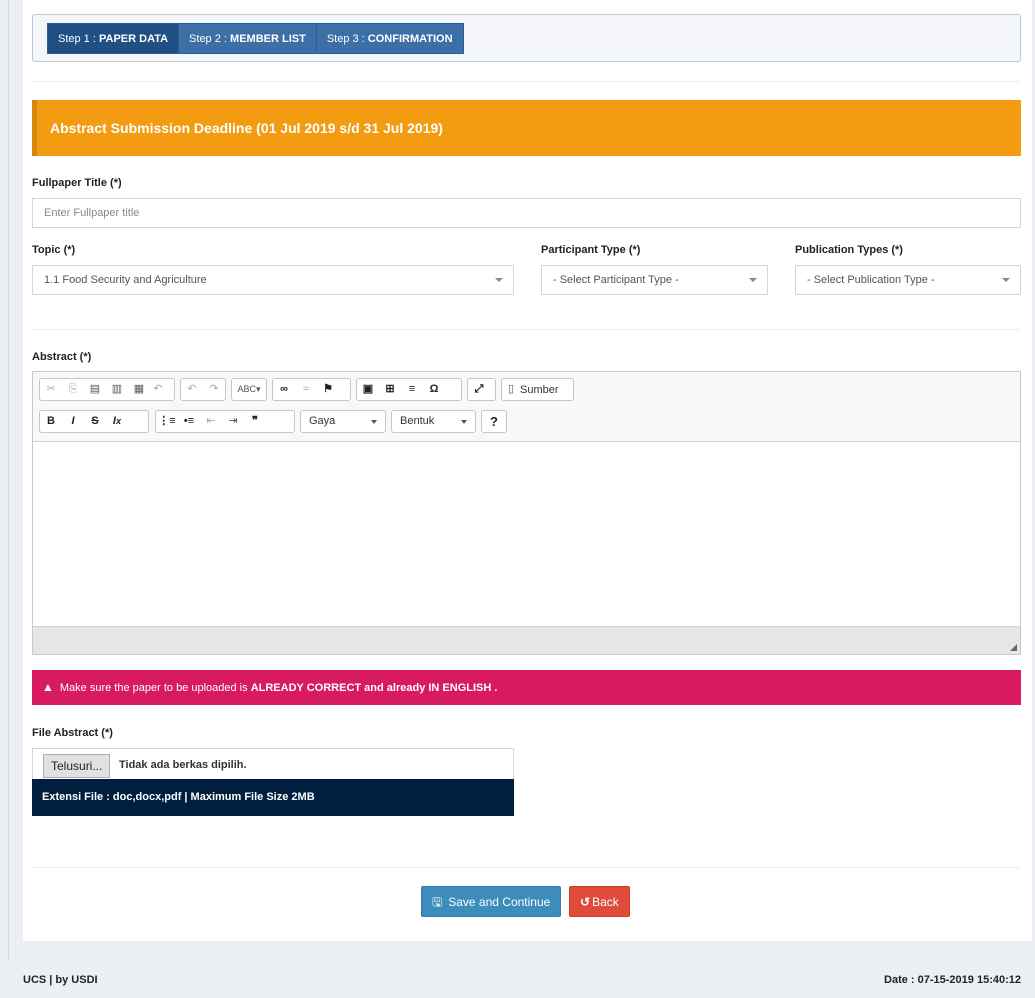  What do you see at coordinates (268, 39) in the screenshot?
I see `step-2-name: MEMBER LIST` at bounding box center [268, 39].